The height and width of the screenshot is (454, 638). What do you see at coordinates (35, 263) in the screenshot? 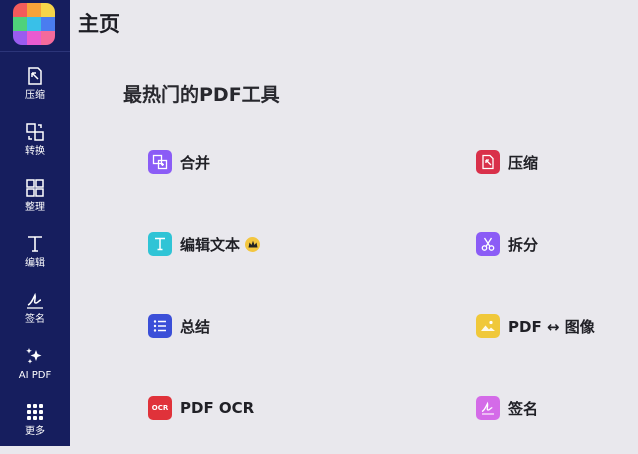
I see `sidebar-item-label: 编辑` at bounding box center [35, 263].